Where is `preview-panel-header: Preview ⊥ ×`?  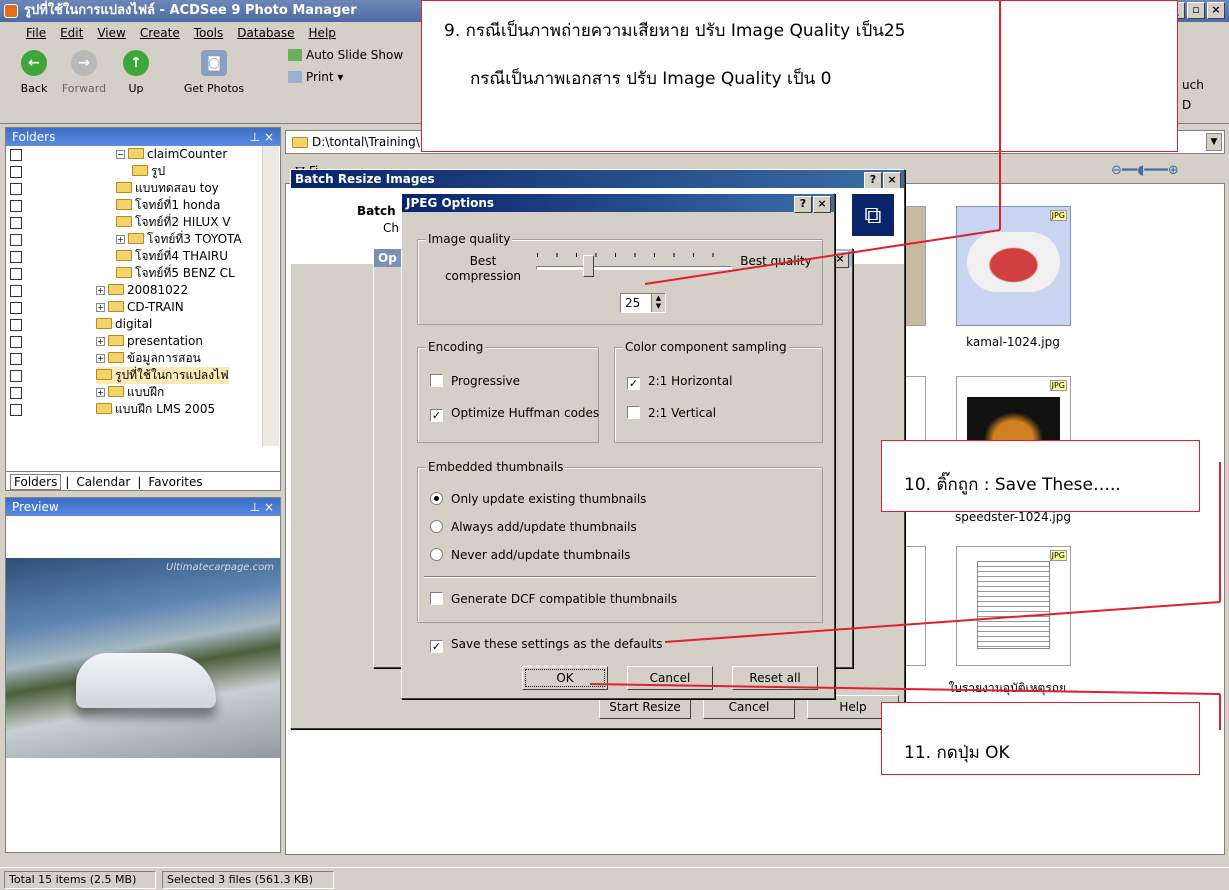
preview-panel-header: Preview ⊥ × is located at coordinates (143, 507).